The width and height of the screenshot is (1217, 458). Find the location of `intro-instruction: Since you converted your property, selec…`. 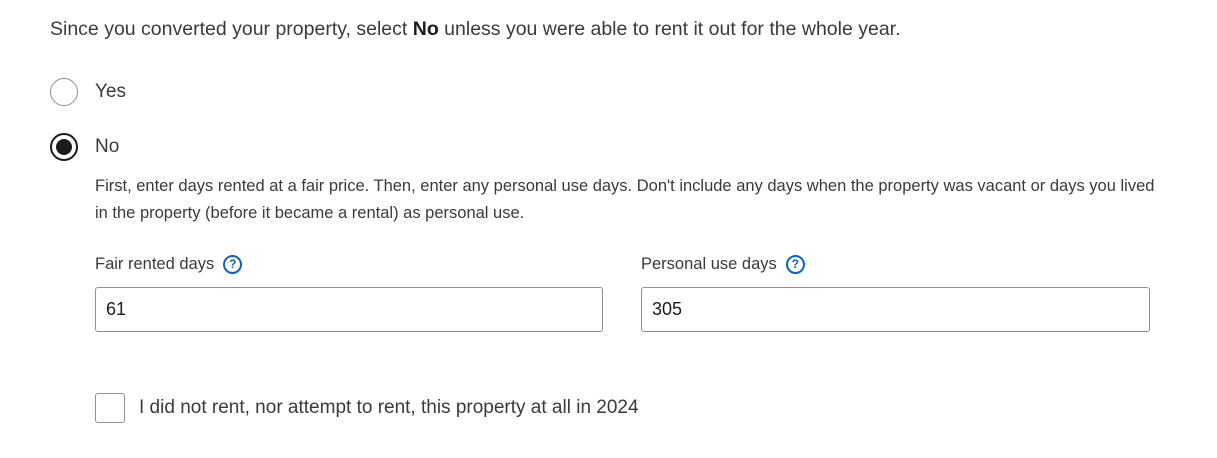

intro-instruction: Since you converted your property, selec… is located at coordinates (475, 29).